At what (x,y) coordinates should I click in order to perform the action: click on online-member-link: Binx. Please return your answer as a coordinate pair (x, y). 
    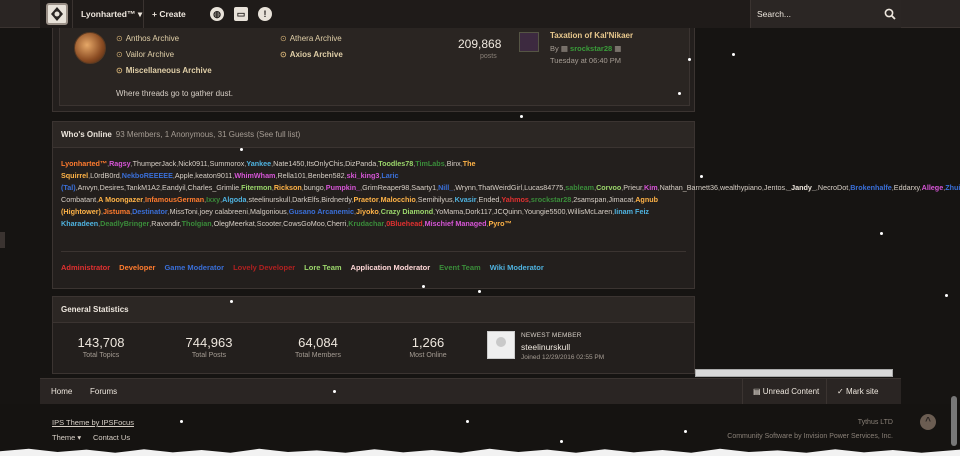
    Looking at the image, I should click on (454, 163).